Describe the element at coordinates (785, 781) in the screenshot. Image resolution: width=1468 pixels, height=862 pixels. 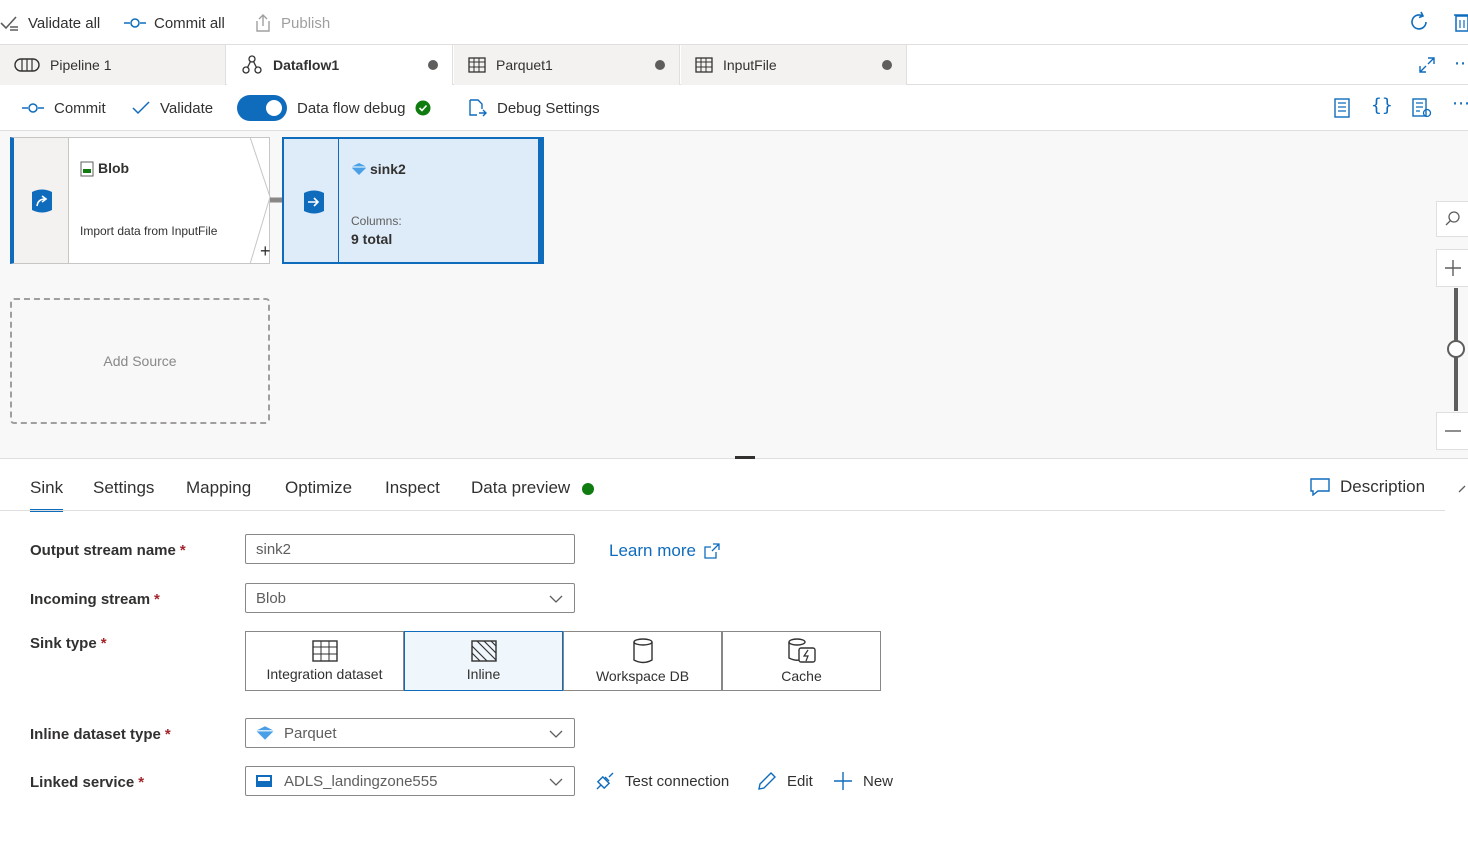
I see `edit-linked-service-button: Edit` at that location.